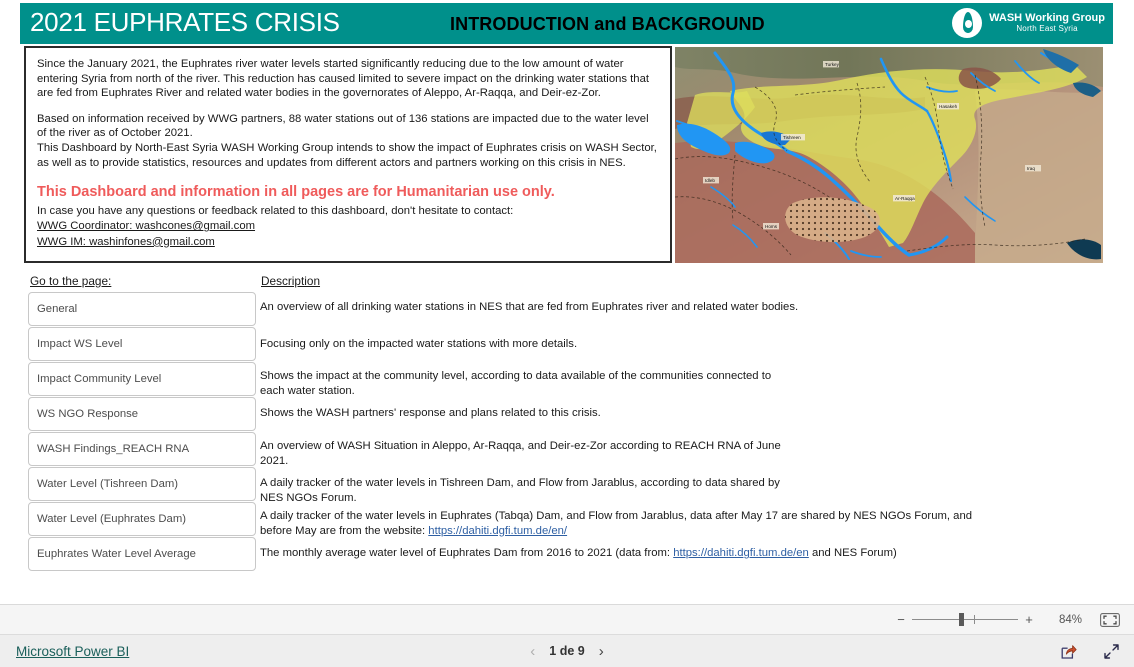 The width and height of the screenshot is (1134, 667). I want to click on nav-button-euphrates-water-level-average: Euphrates Water Level Average, so click(142, 554).